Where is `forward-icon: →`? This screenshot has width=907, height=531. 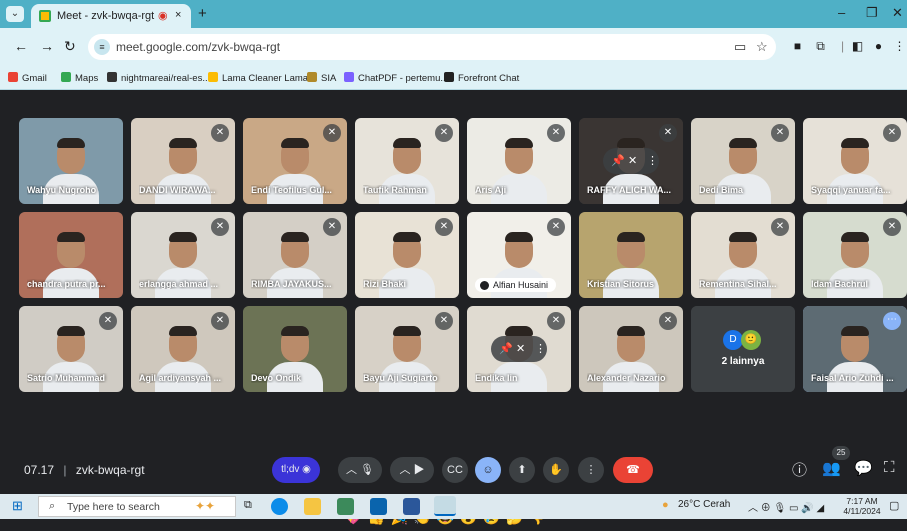 forward-icon: → is located at coordinates (47, 46).